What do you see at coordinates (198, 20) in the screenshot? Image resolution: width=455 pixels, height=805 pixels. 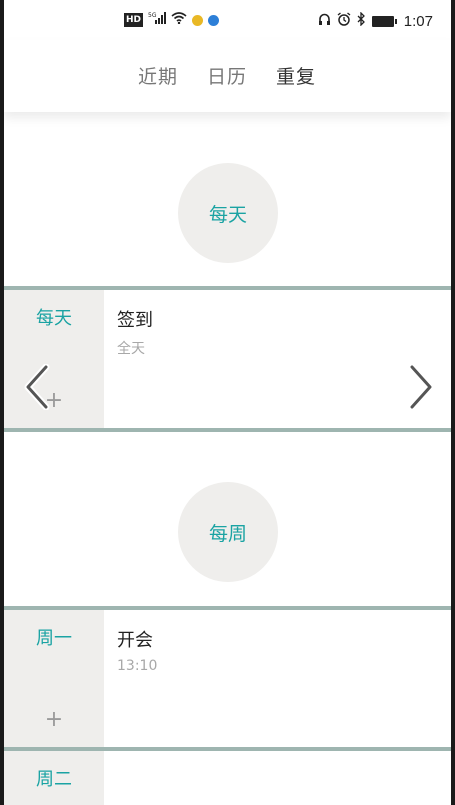 I see `app-notification-icon` at bounding box center [198, 20].